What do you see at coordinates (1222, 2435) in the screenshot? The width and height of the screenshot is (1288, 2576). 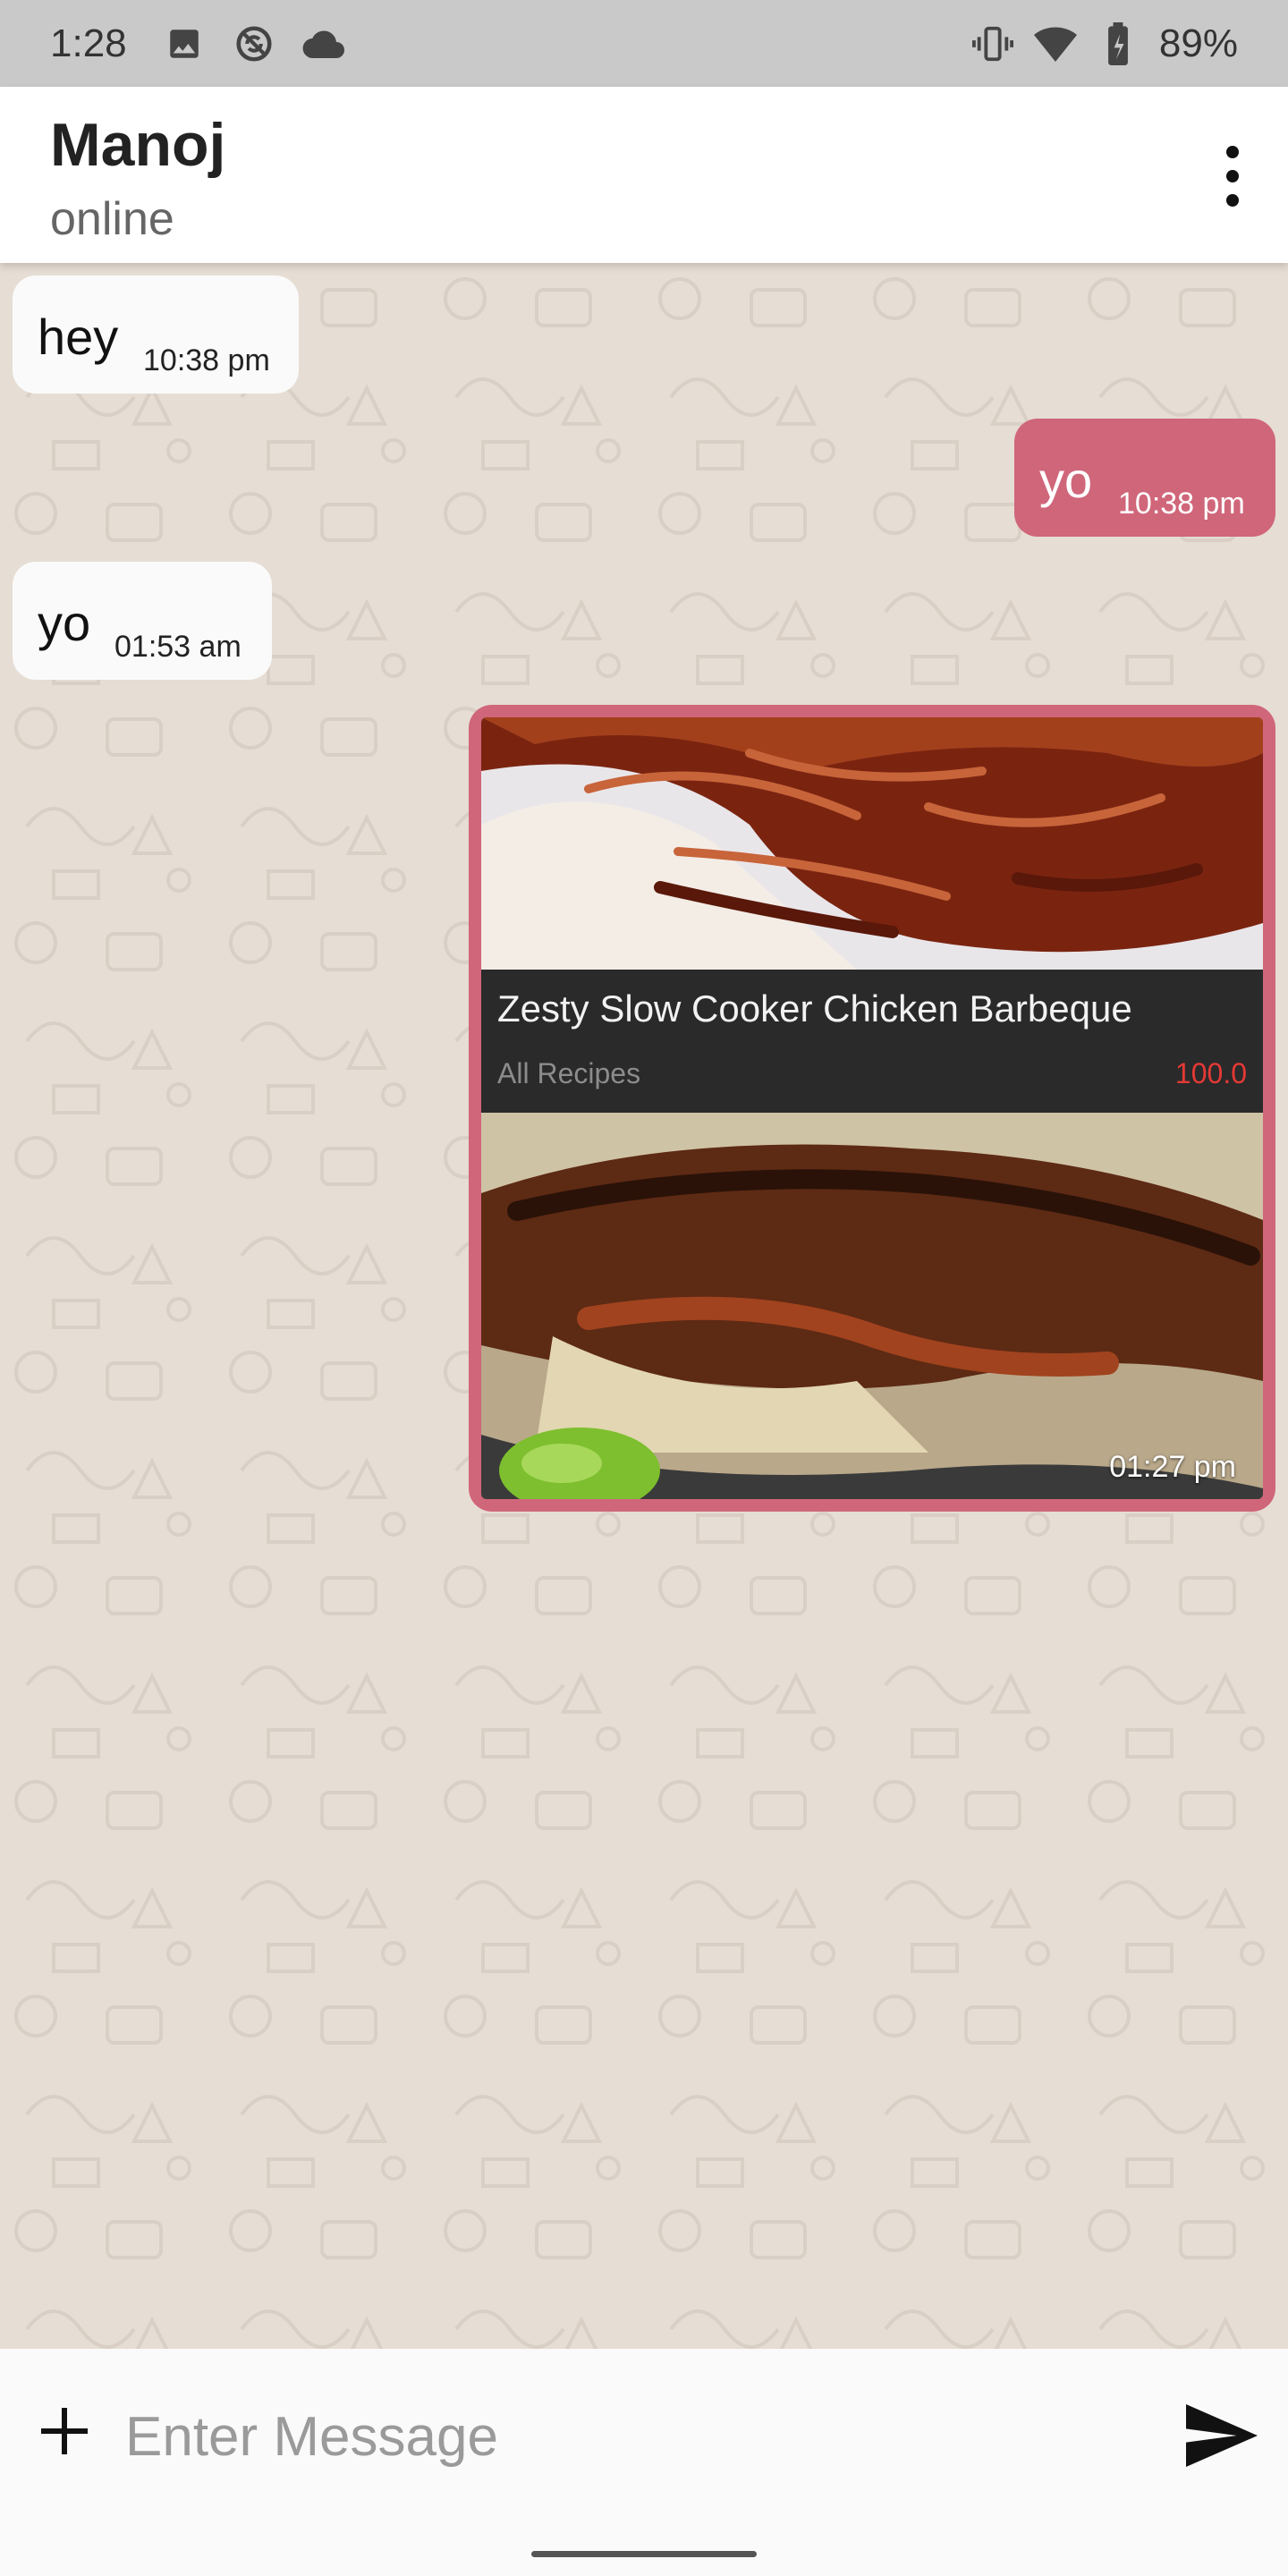 I see `send-icon` at bounding box center [1222, 2435].